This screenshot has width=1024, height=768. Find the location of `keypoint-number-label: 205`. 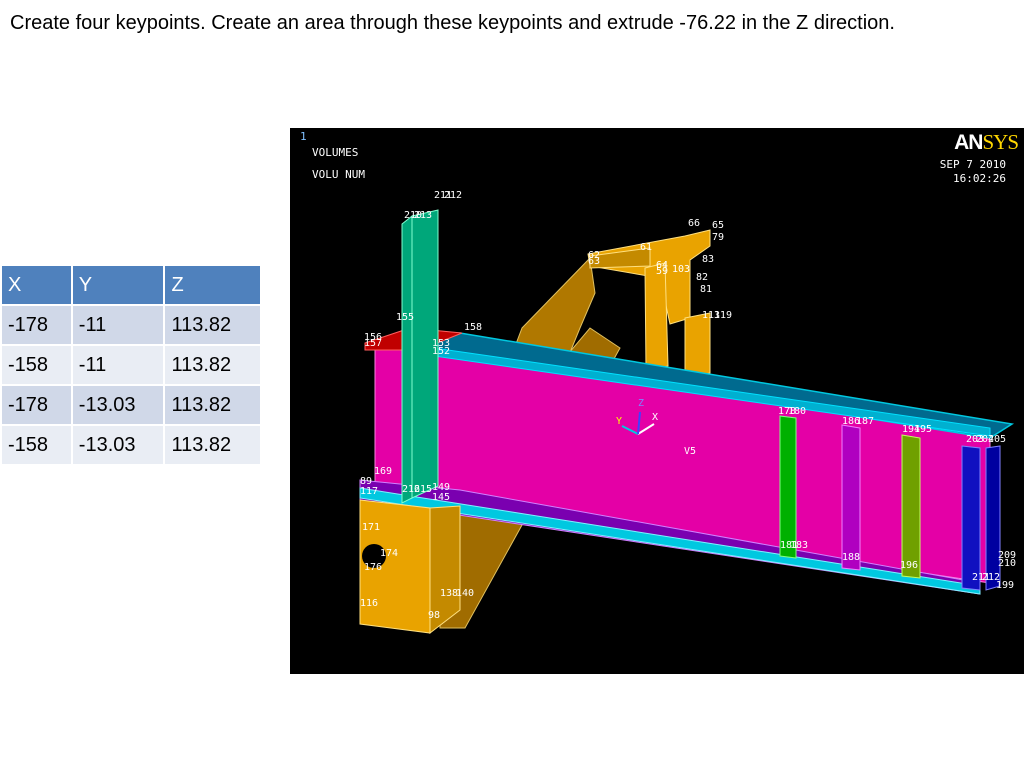

keypoint-number-label: 205 is located at coordinates (997, 439).